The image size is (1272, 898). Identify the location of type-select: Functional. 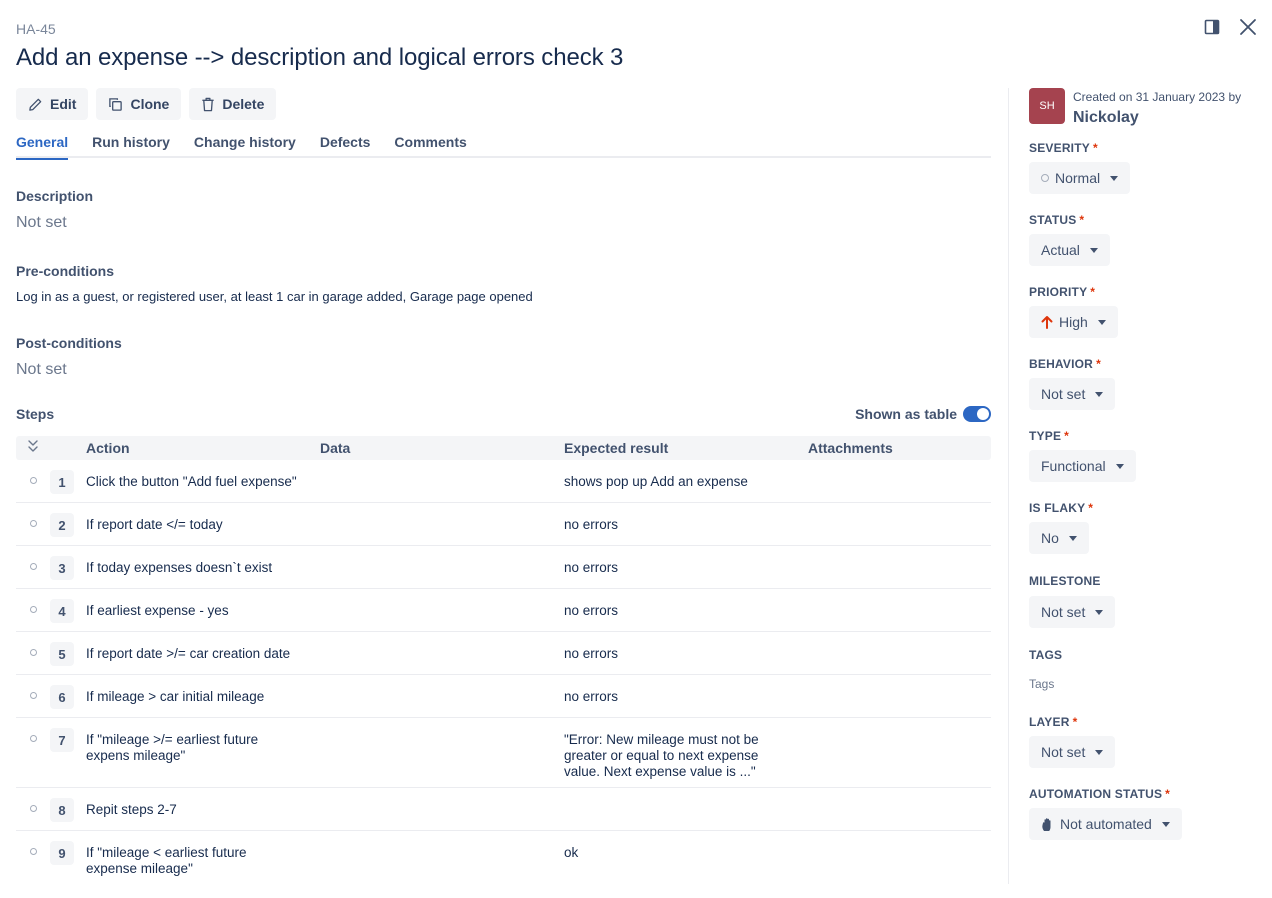
(1082, 466).